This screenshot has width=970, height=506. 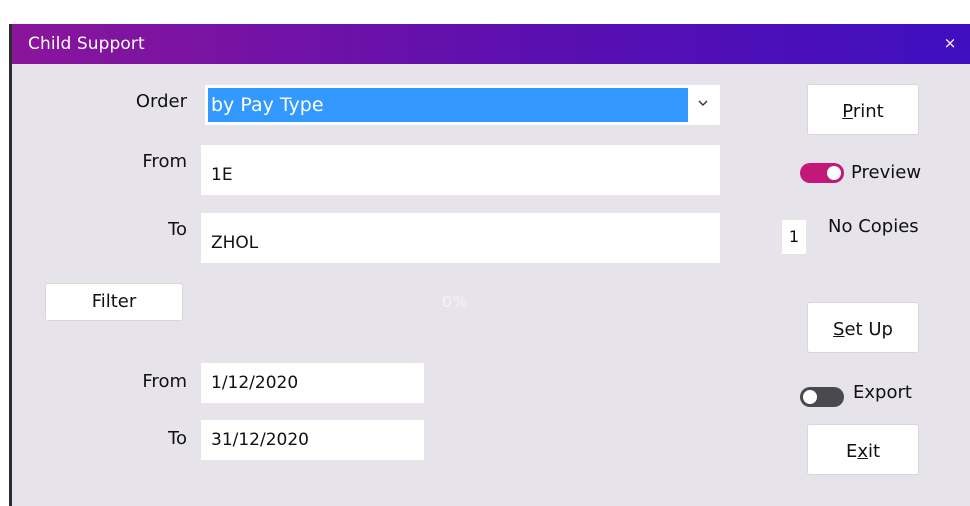 I want to click on preview-toggle, so click(x=822, y=173).